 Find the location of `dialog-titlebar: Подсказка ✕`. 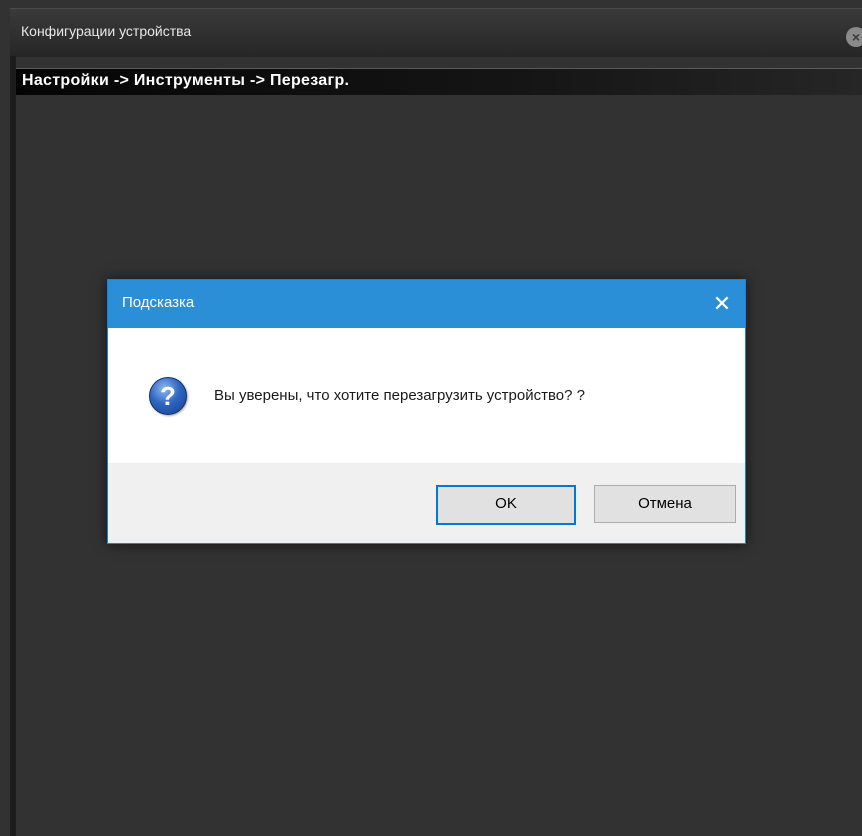

dialog-titlebar: Подсказка ✕ is located at coordinates (426, 304).